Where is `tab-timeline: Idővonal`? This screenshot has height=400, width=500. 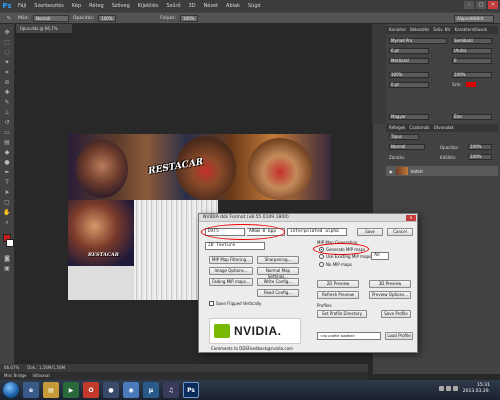
tab-timeline: Idővonal is located at coordinates (41, 376).